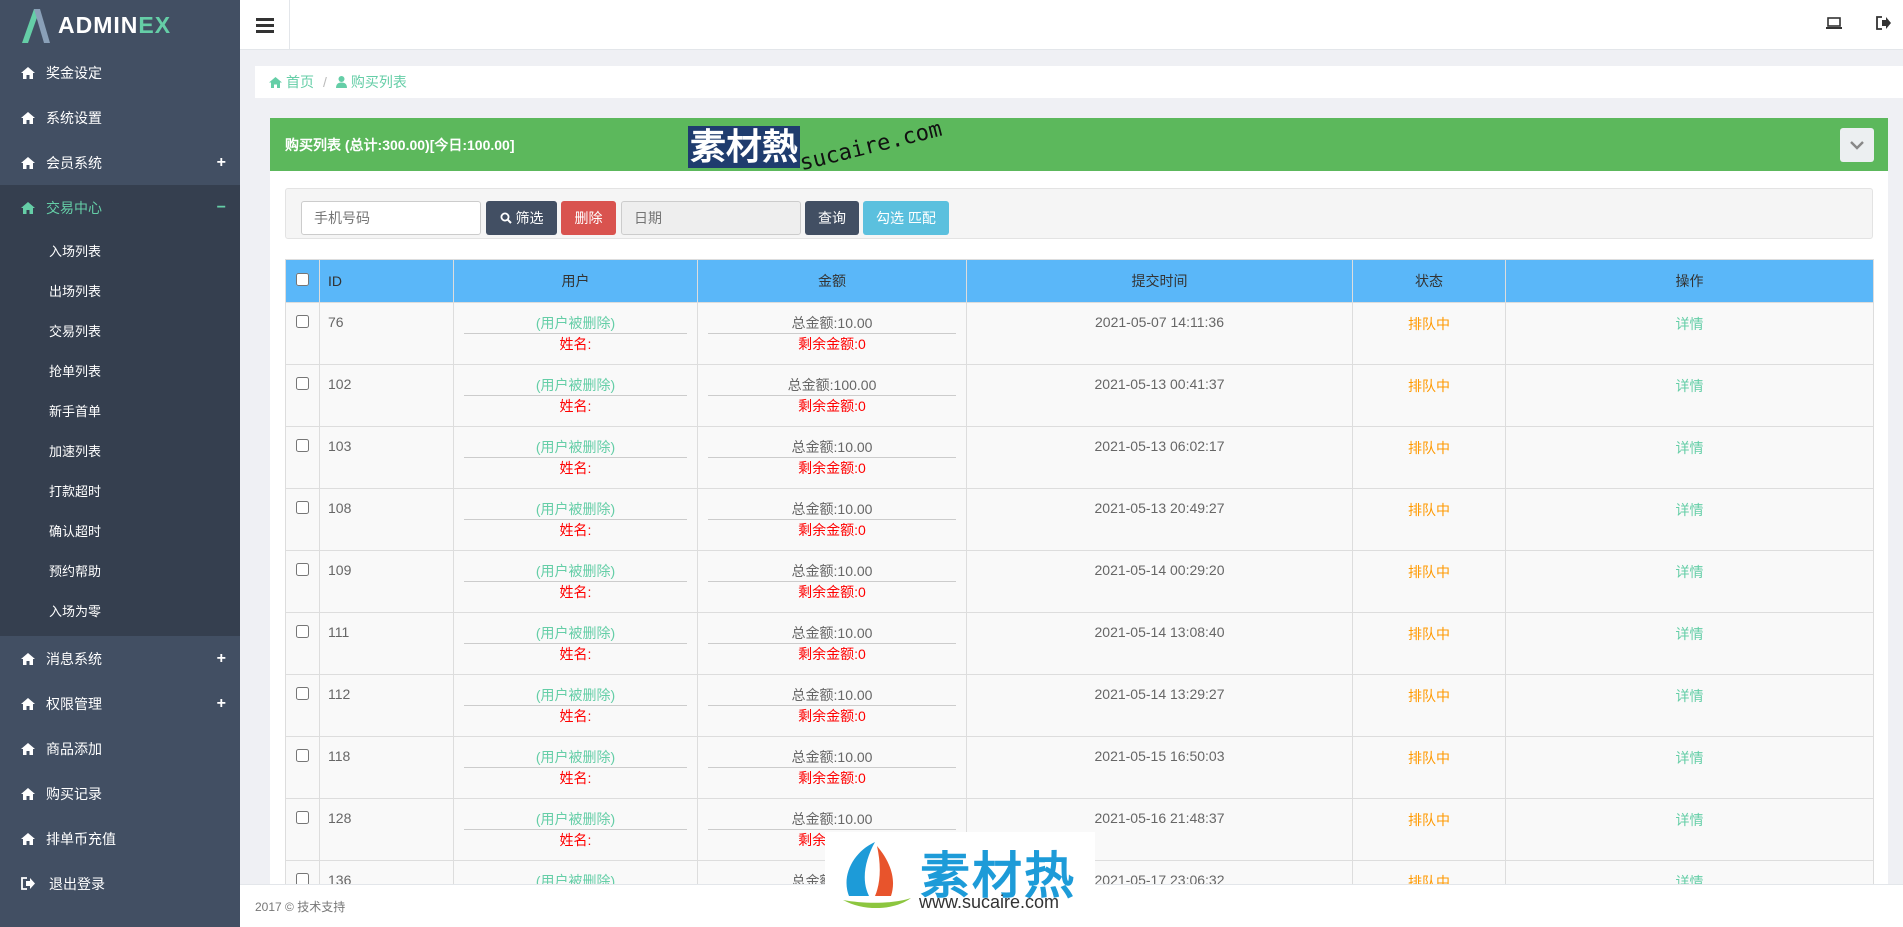 This screenshot has height=927, width=1903. I want to click on row-submit-time: 2021-05-14 13:08:40, so click(1159, 643).